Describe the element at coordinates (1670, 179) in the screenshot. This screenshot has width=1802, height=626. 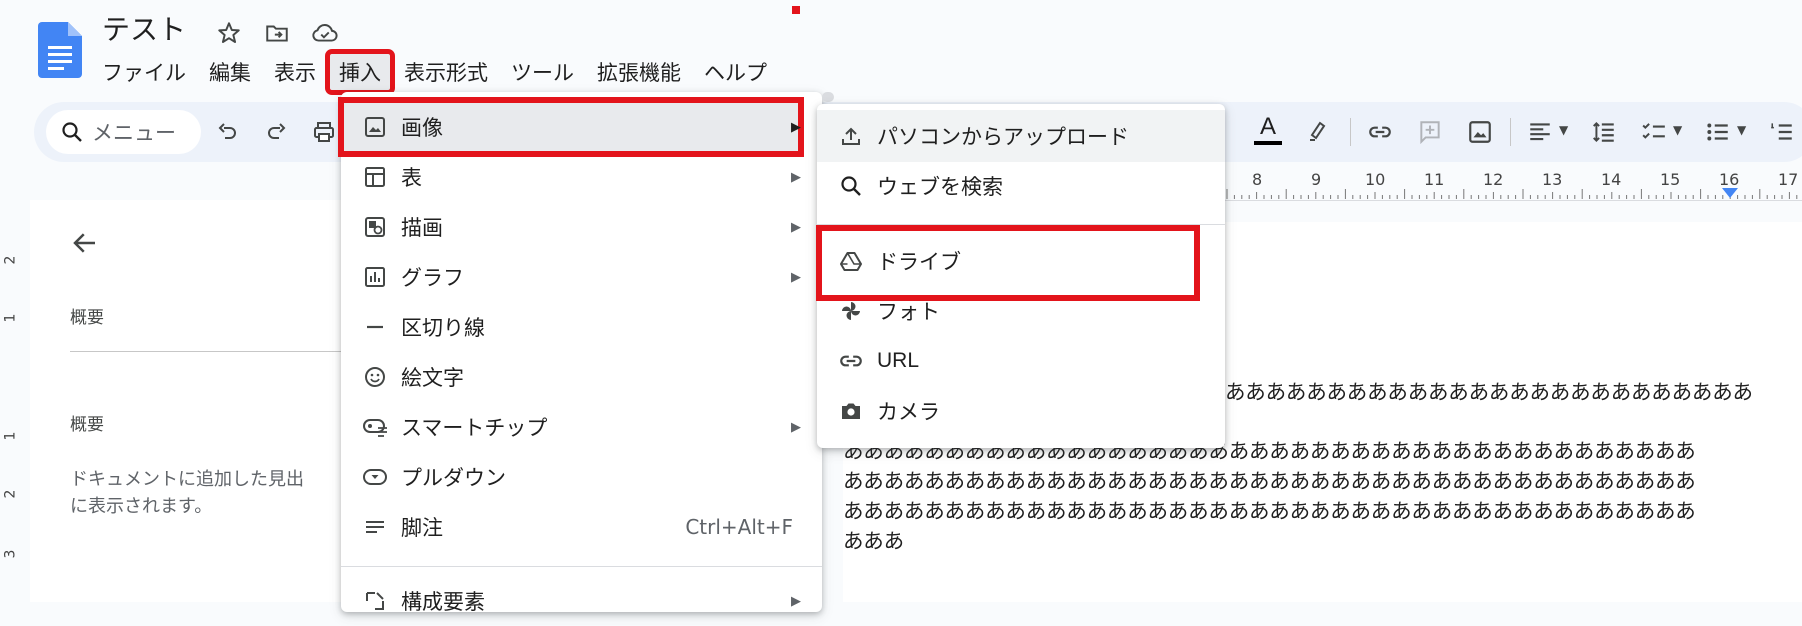
I see `ruler-number: 15` at that location.